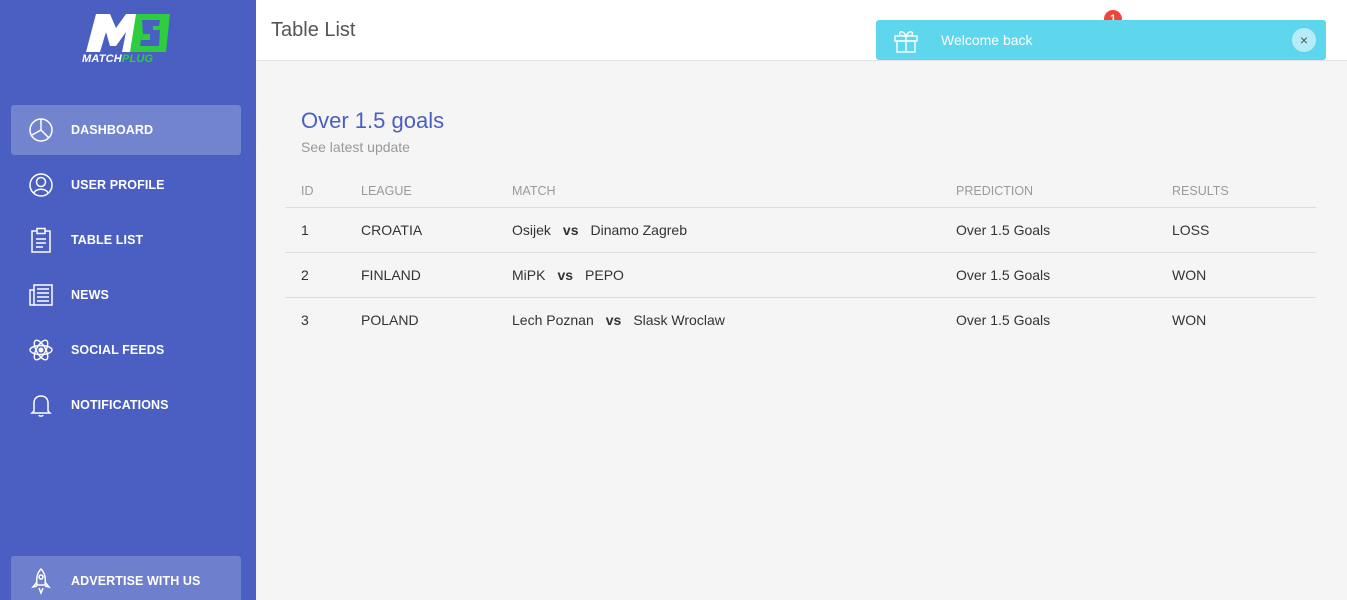  I want to click on table-header-row: ID LEAGUE MATCH PREDICTION RESULTS, so click(800, 192).